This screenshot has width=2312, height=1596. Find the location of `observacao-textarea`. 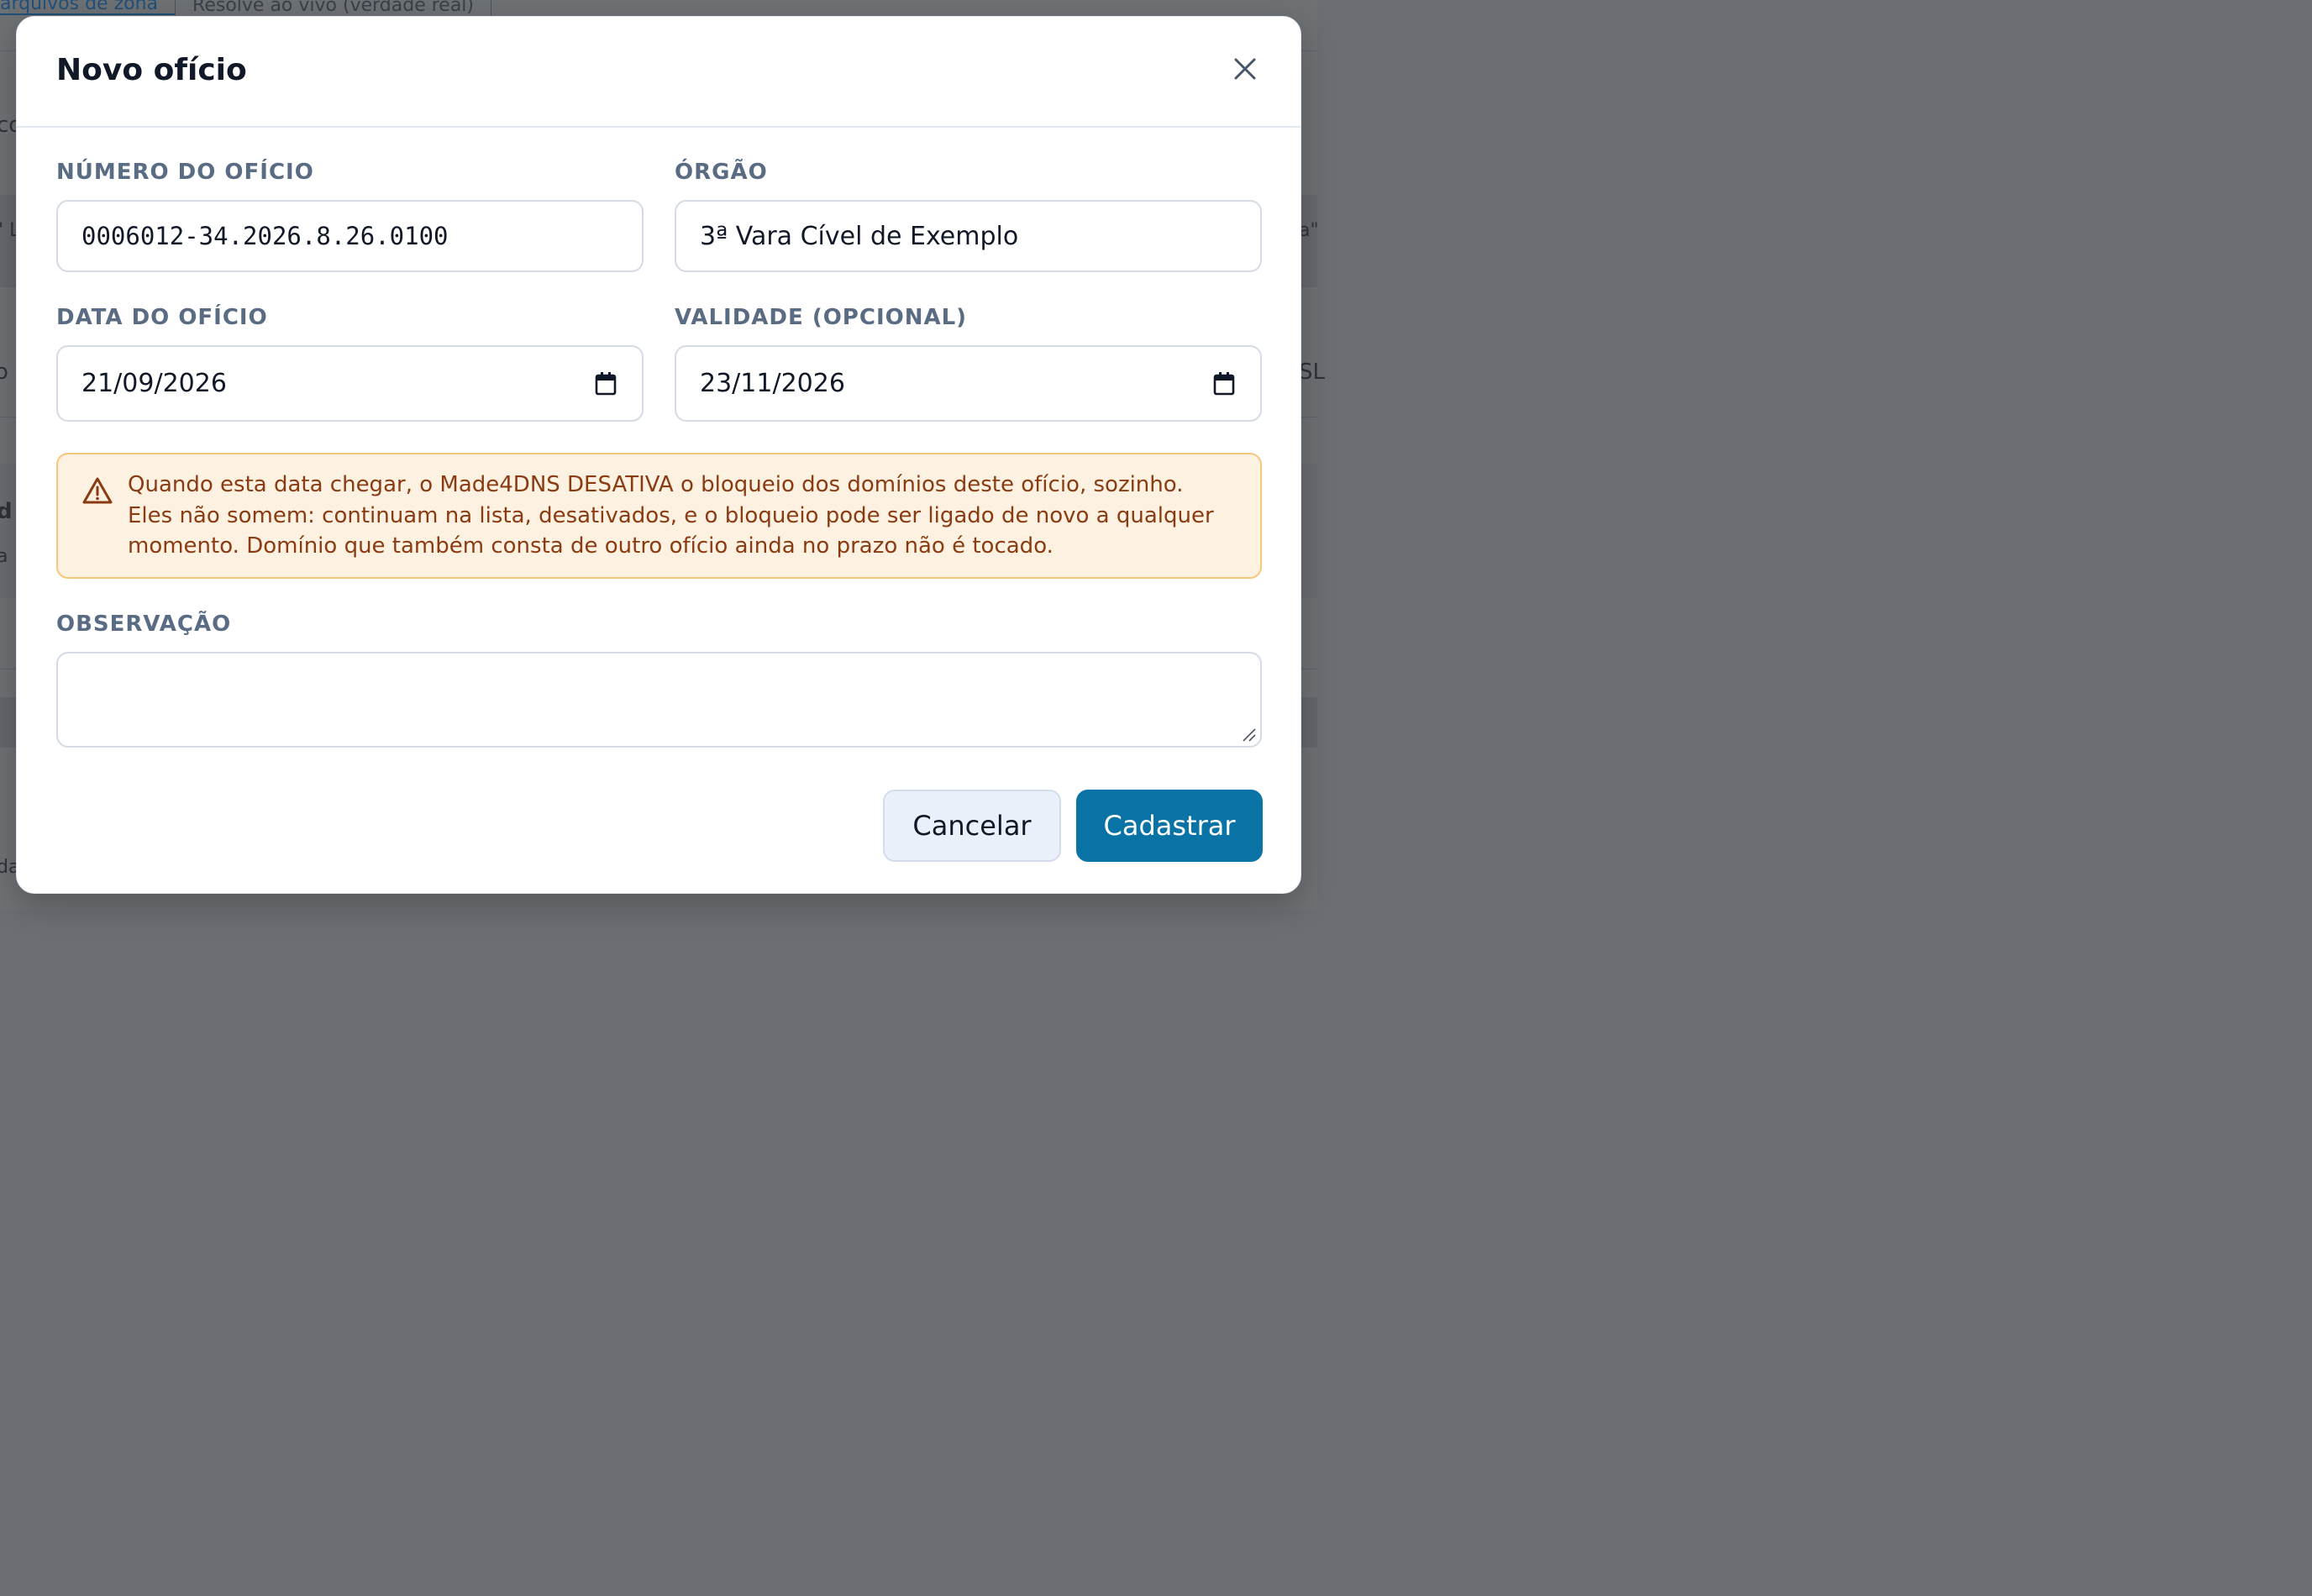

observacao-textarea is located at coordinates (659, 700).